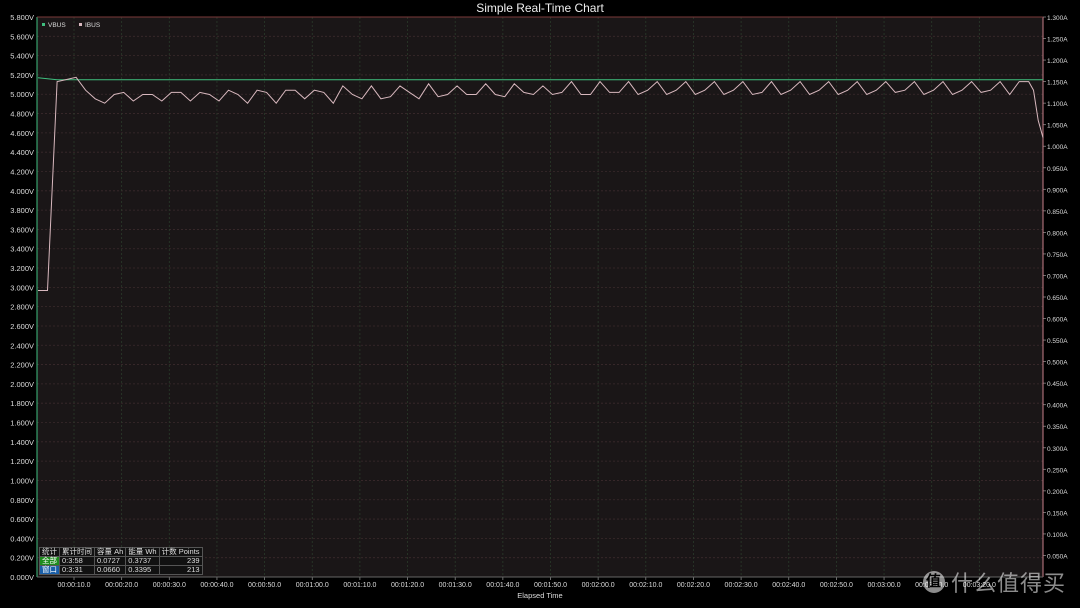  I want to click on y-tick-label-left: 5.400V, so click(22, 56).